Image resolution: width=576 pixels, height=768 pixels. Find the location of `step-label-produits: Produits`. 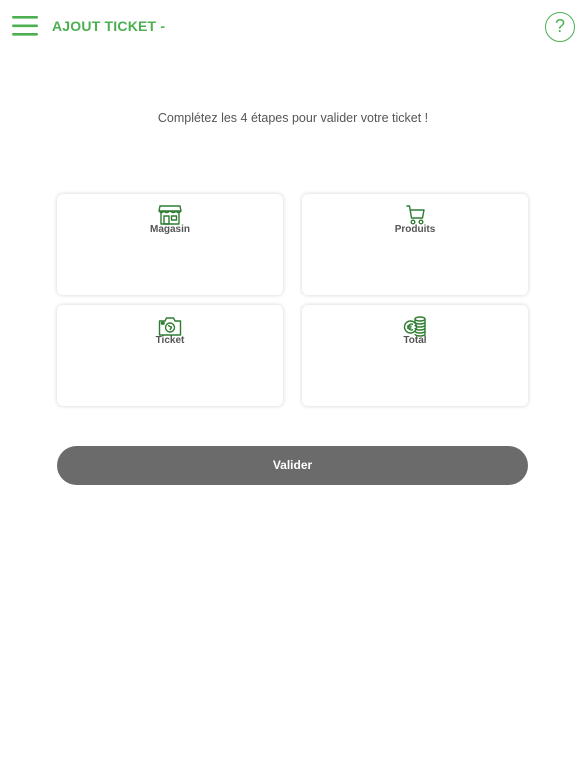

step-label-produits: Produits is located at coordinates (415, 229).